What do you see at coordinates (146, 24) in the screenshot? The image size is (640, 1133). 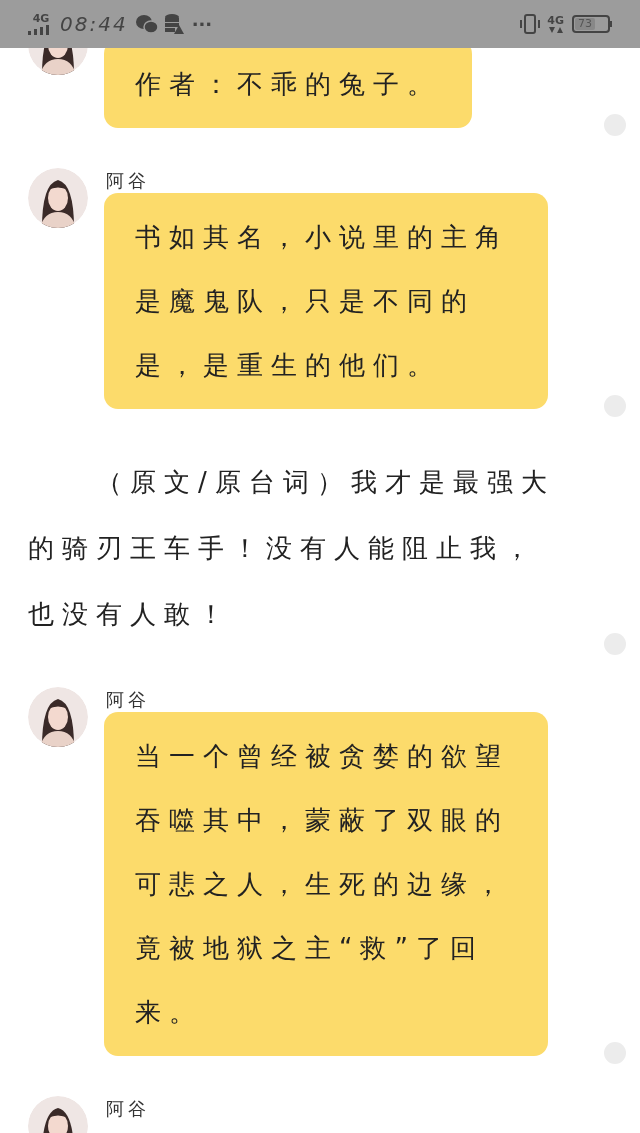 I see `chat-icon` at bounding box center [146, 24].